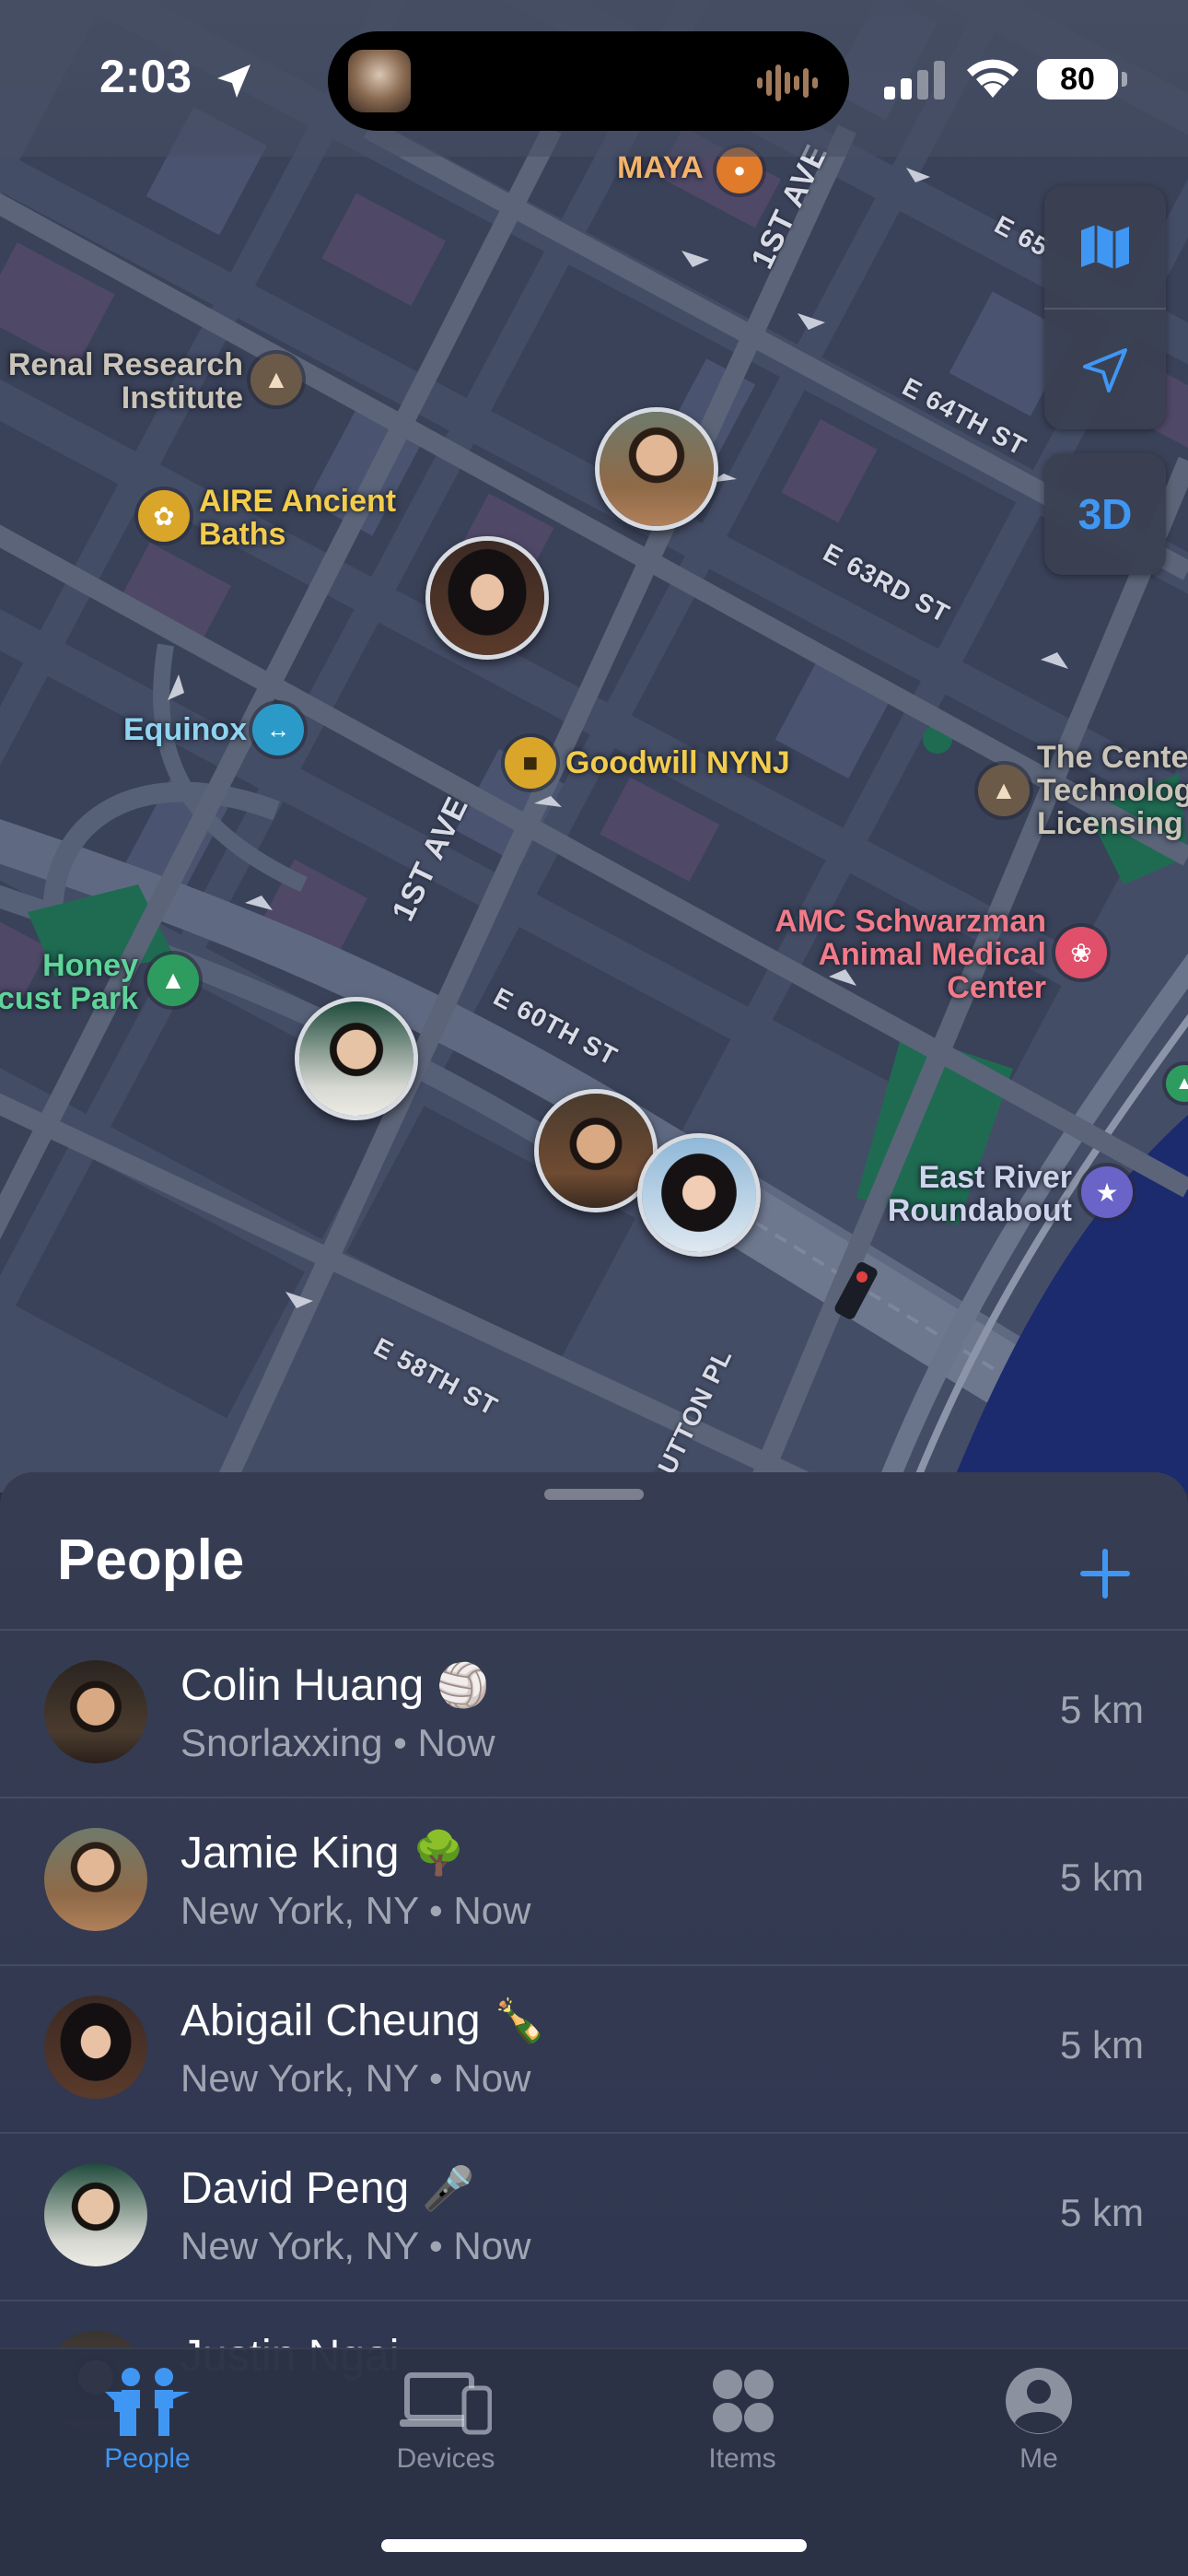 The width and height of the screenshot is (1188, 2576). What do you see at coordinates (1038, 2458) in the screenshot?
I see `tab-label: Me` at bounding box center [1038, 2458].